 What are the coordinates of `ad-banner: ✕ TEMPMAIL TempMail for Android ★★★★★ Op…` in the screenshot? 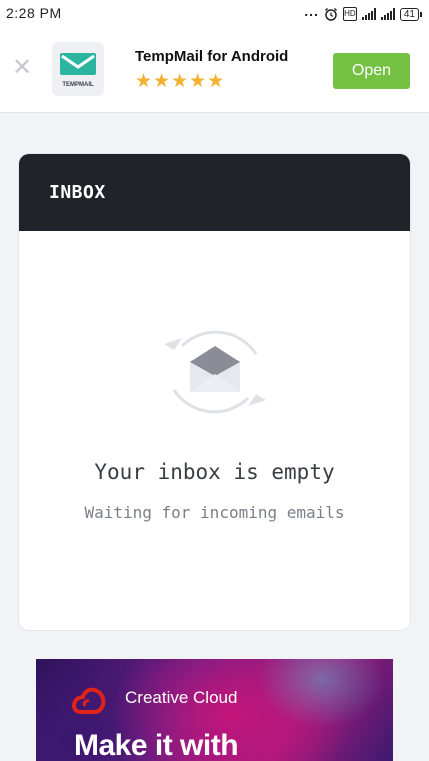 It's located at (214, 70).